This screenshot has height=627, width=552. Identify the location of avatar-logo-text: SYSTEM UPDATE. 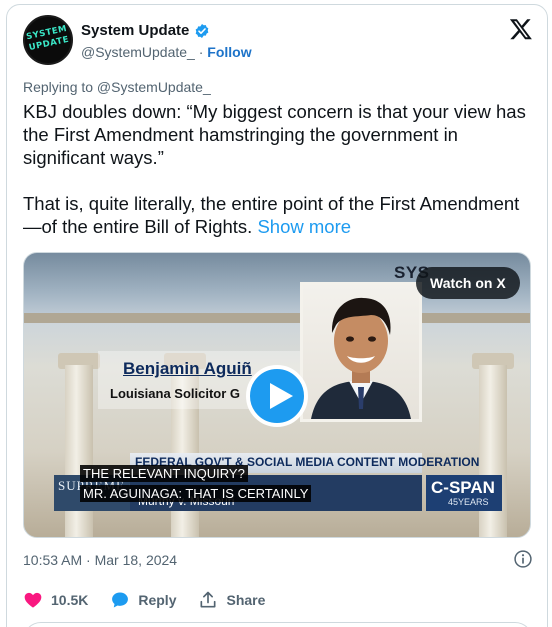
(47, 38).